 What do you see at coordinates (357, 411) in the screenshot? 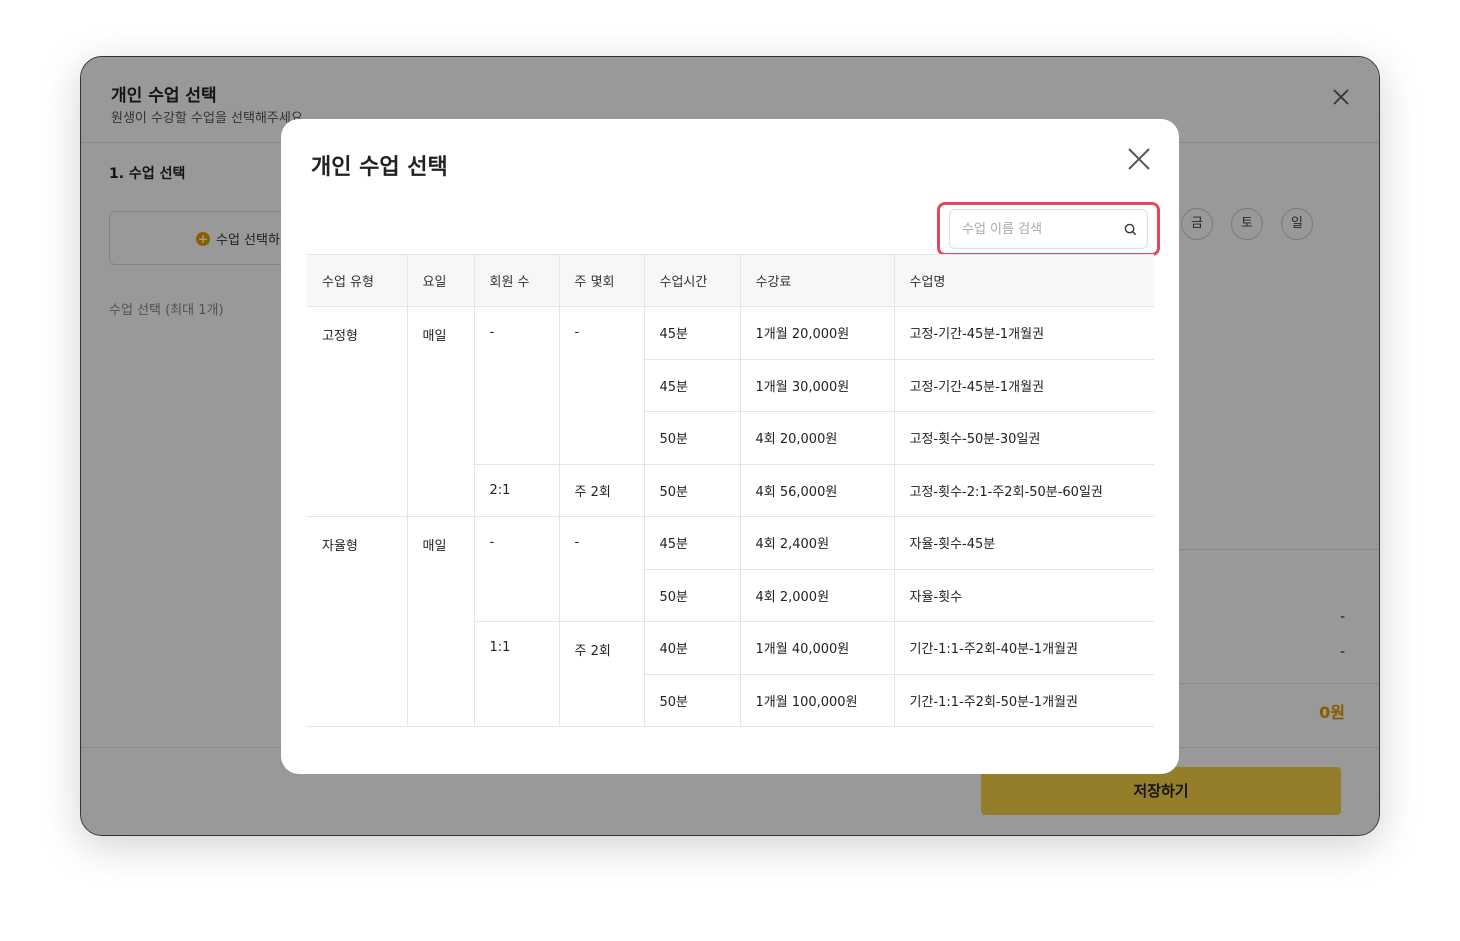
I see `class-type-cell: 고정형` at bounding box center [357, 411].